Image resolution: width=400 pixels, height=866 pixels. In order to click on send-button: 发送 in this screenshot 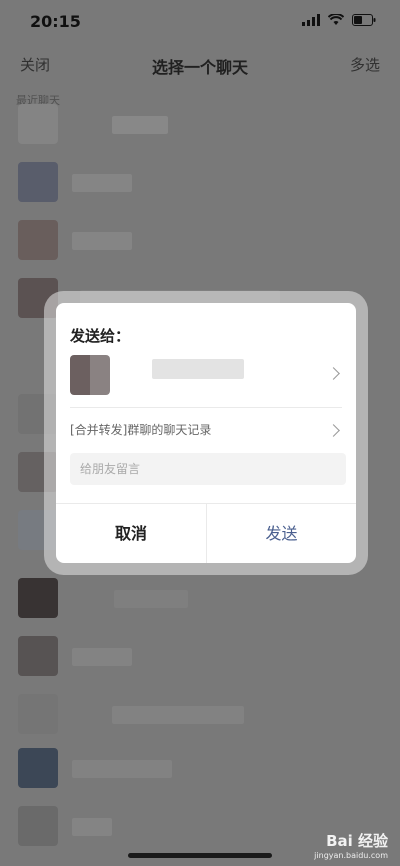, I will do `click(281, 533)`.